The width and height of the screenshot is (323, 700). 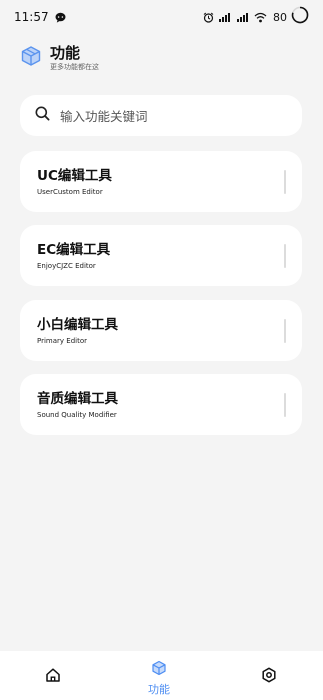 What do you see at coordinates (66, 266) in the screenshot?
I see `tool-card-subtitle: EnjoyCJZC Editor` at bounding box center [66, 266].